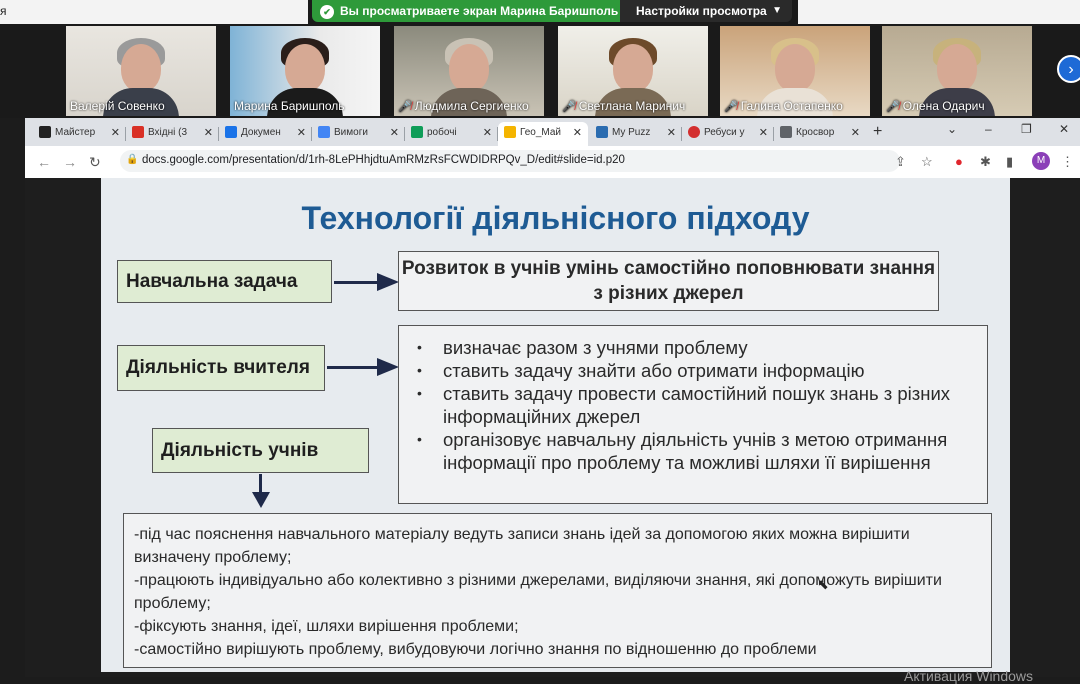 The width and height of the screenshot is (1080, 684). I want to click on slides-icon, so click(510, 132).